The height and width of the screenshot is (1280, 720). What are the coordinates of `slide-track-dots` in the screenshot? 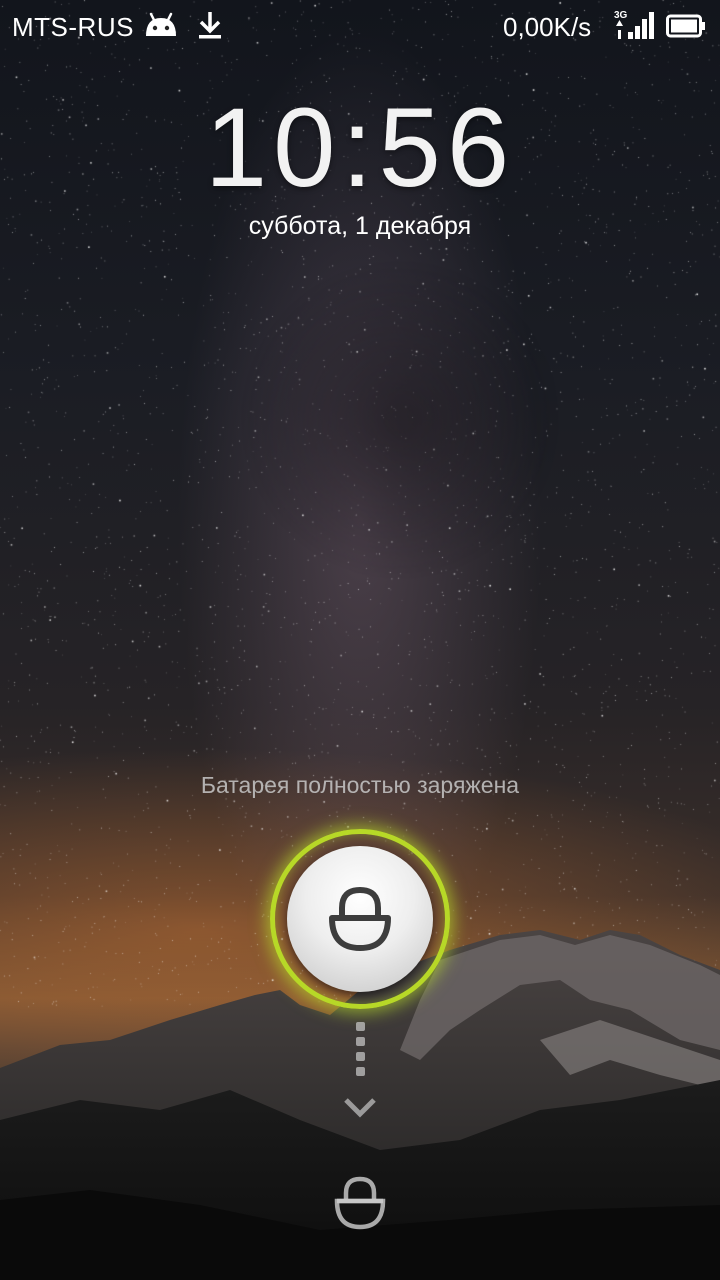 It's located at (360, 1057).